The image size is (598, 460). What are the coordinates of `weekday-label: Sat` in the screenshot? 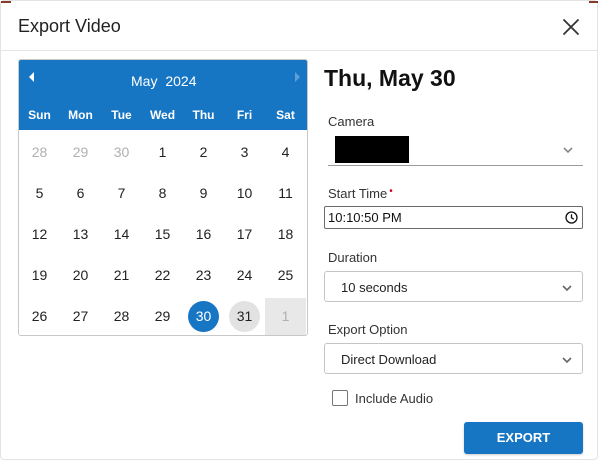 It's located at (285, 115).